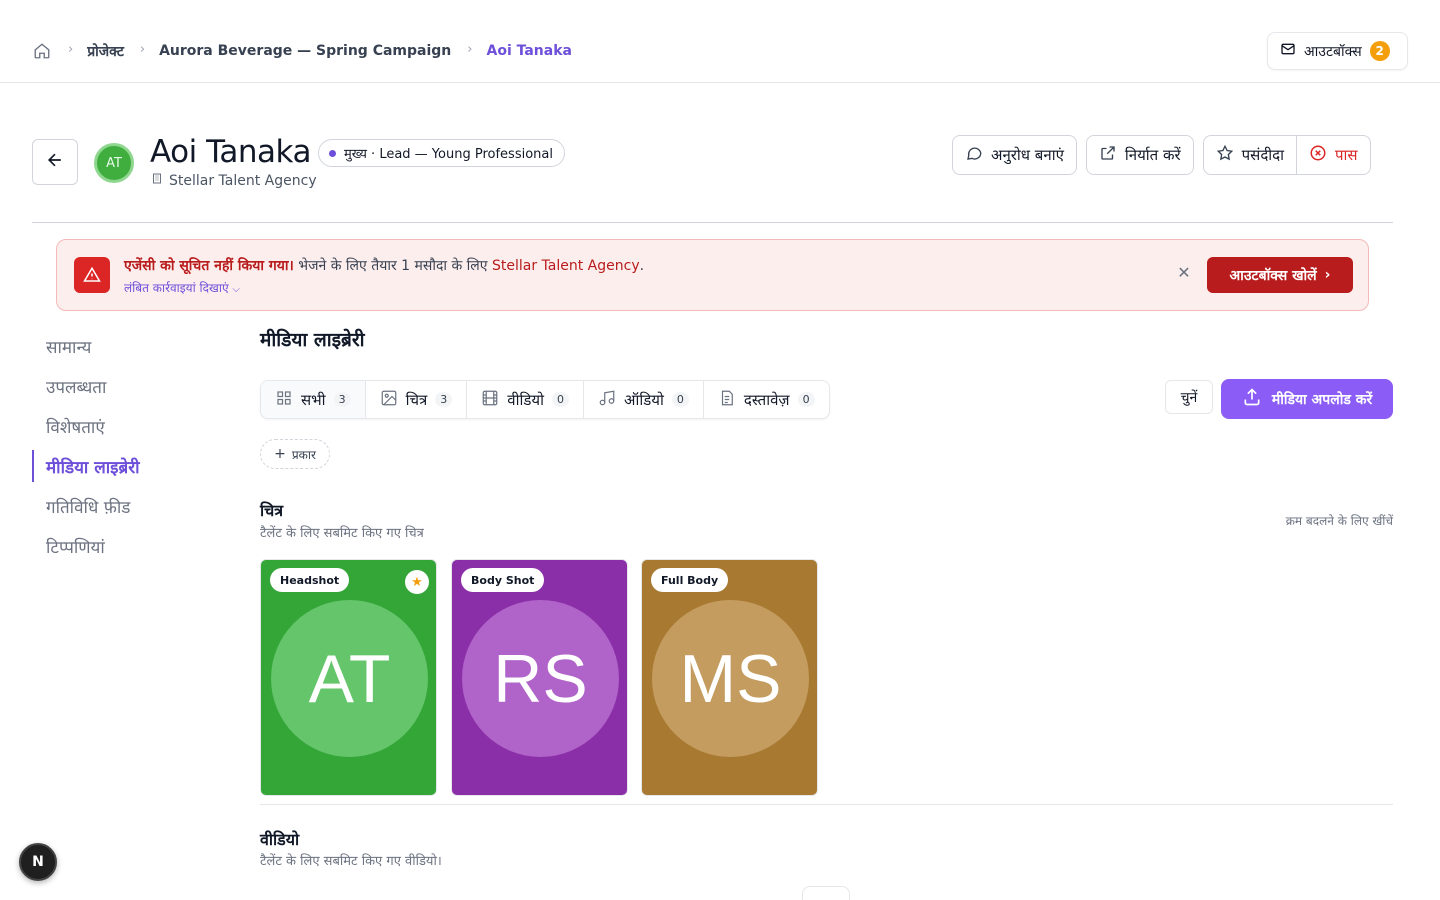 Image resolution: width=1440 pixels, height=900 pixels. What do you see at coordinates (1288, 51) in the screenshot?
I see `mail-icon` at bounding box center [1288, 51].